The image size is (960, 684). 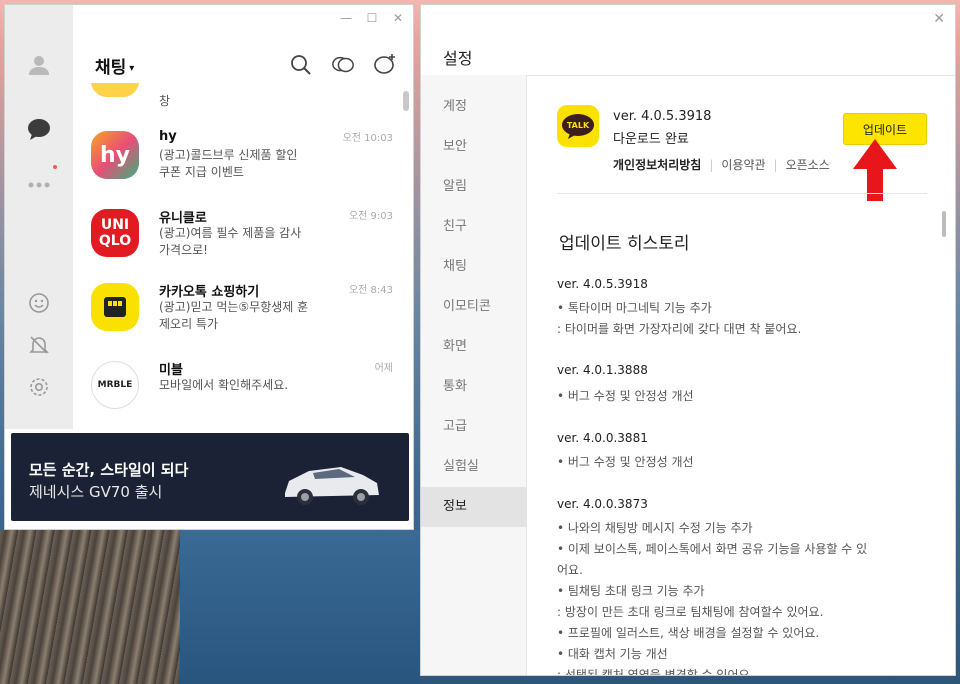 I want to click on history-note: • 팀채팅 초대 링크 기능 추가, so click(x=631, y=591).